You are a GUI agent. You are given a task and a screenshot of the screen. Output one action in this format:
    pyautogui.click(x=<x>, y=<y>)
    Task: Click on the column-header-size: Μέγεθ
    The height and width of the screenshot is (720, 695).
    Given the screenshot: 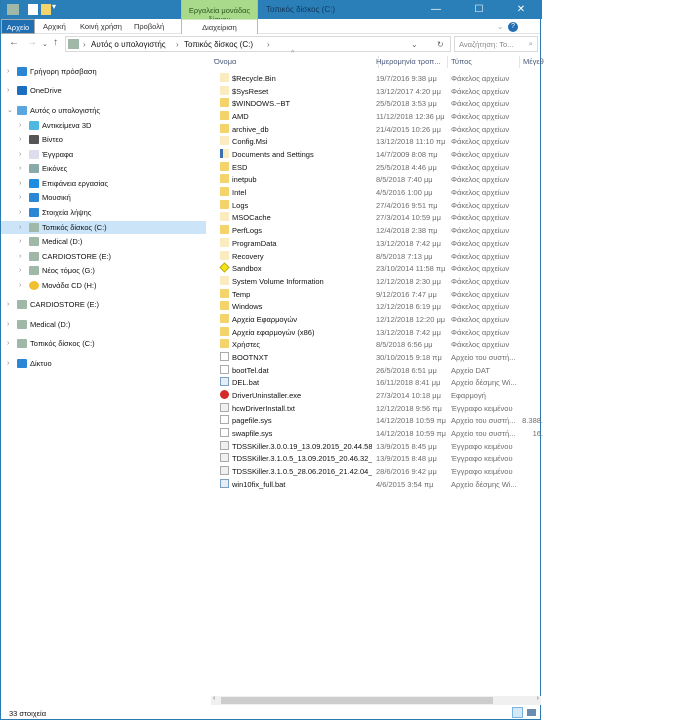 What is the action you would take?
    pyautogui.click(x=535, y=62)
    